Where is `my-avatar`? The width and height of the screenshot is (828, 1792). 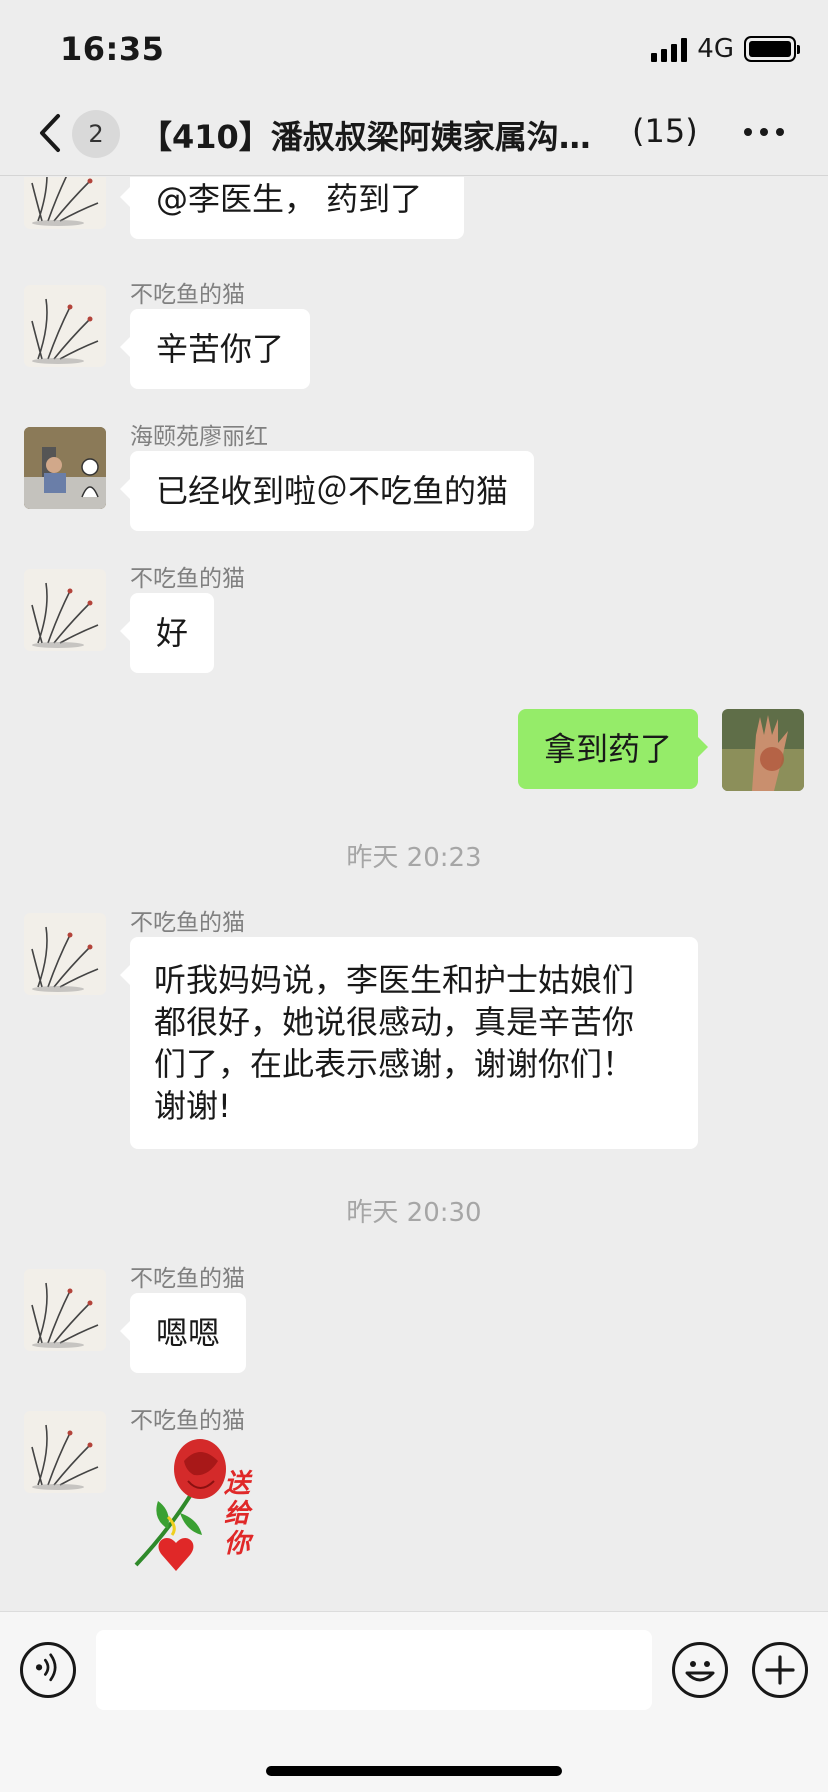
my-avatar is located at coordinates (763, 750).